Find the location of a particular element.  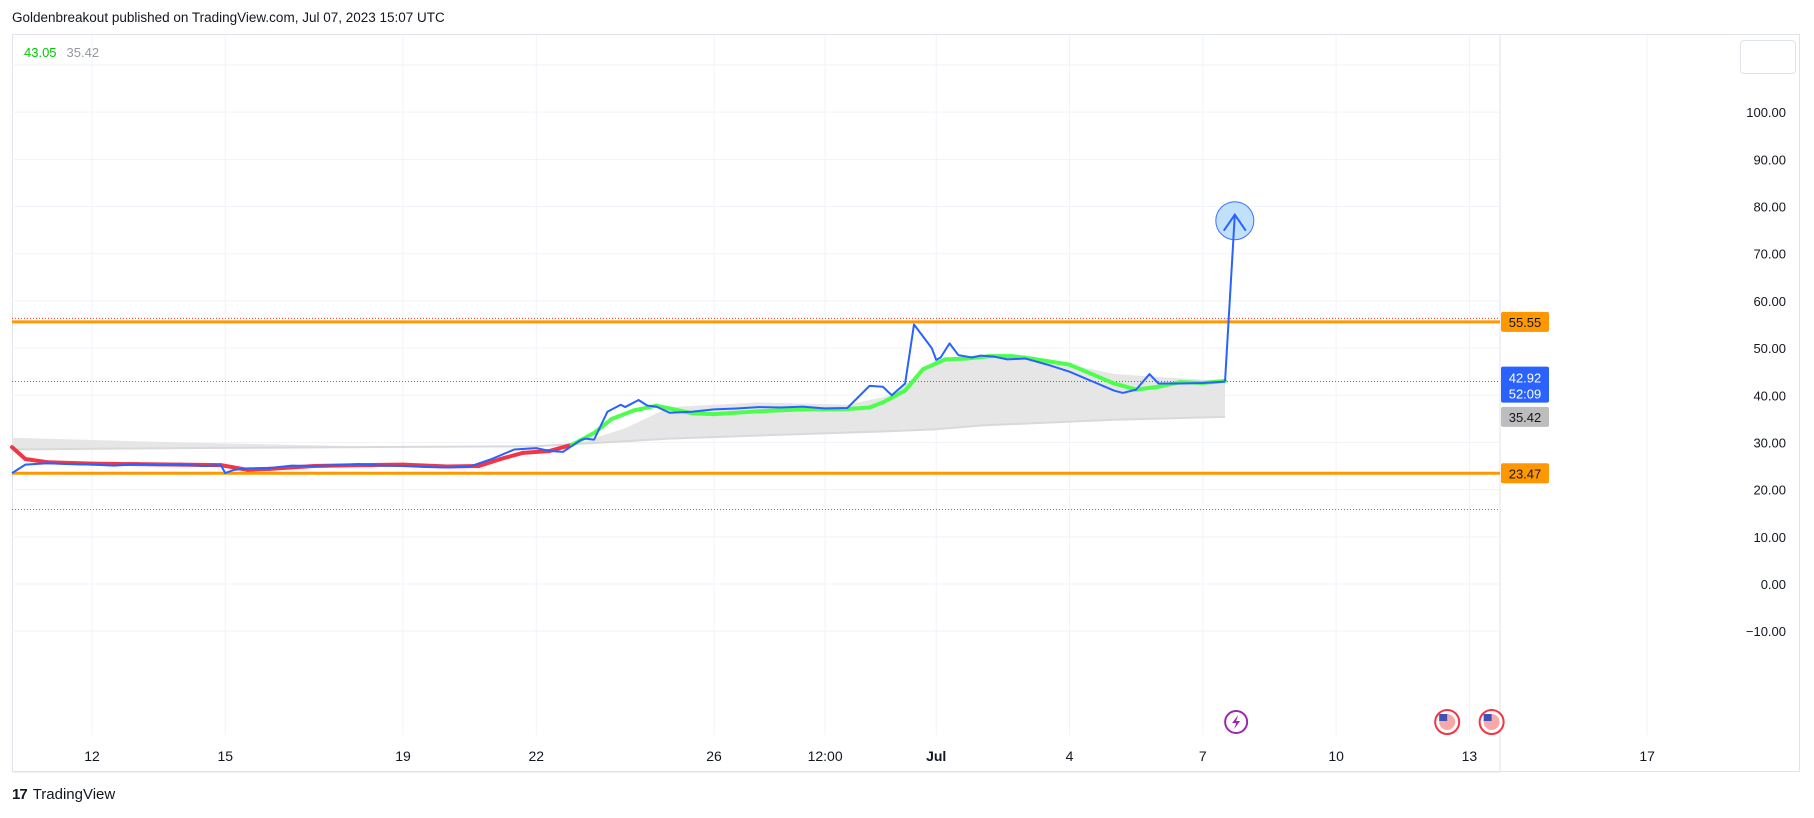

x-tick-label: 10 is located at coordinates (1336, 756).